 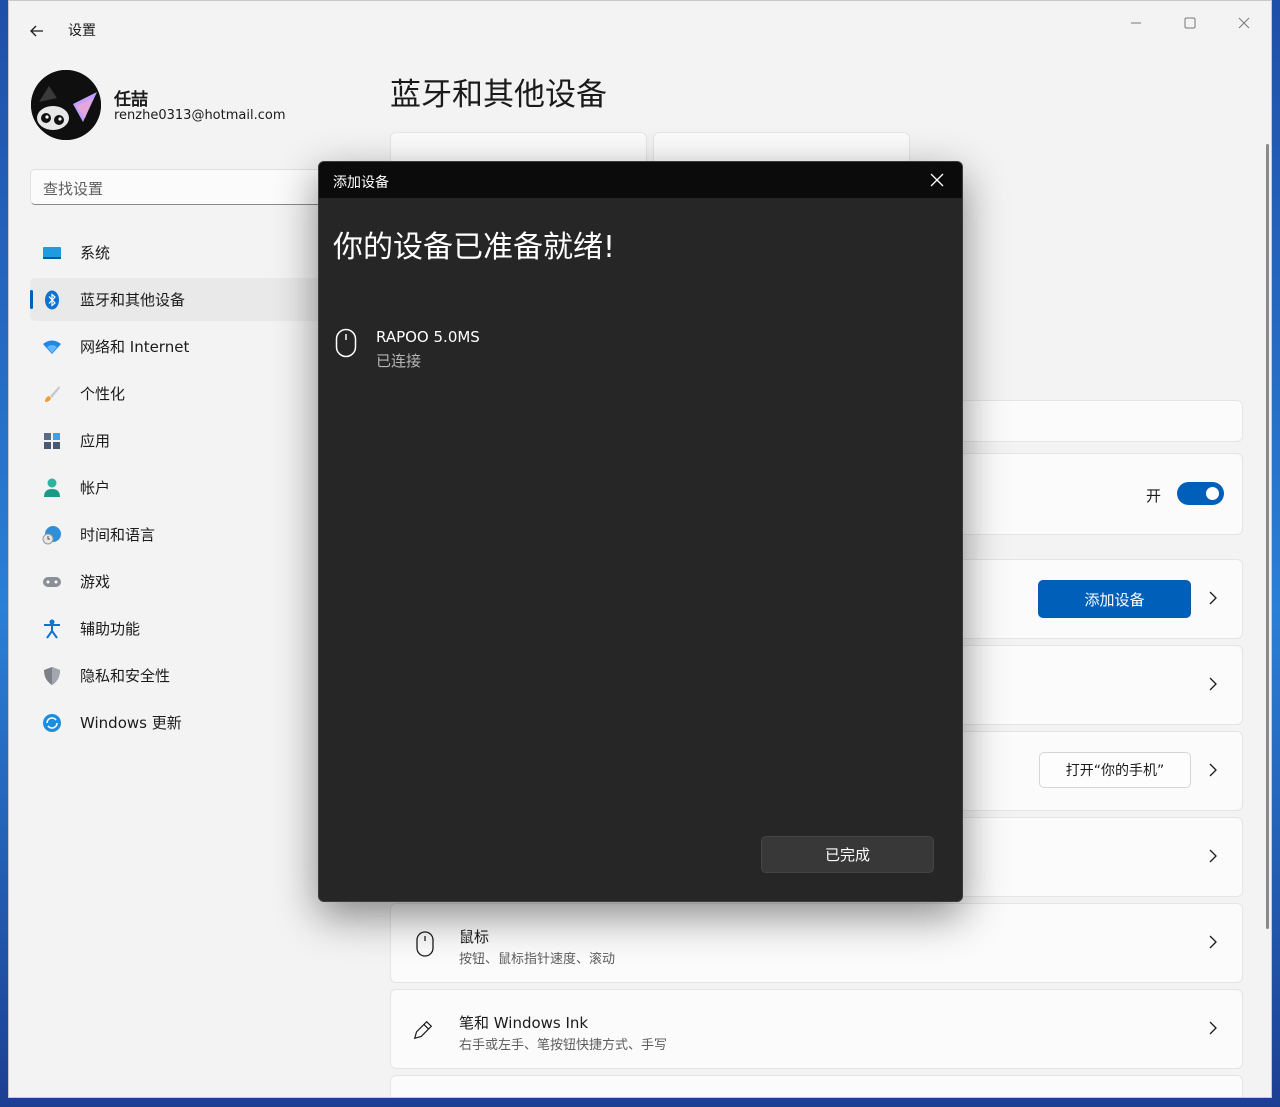 What do you see at coordinates (1212, 493) in the screenshot?
I see `toggle-knob` at bounding box center [1212, 493].